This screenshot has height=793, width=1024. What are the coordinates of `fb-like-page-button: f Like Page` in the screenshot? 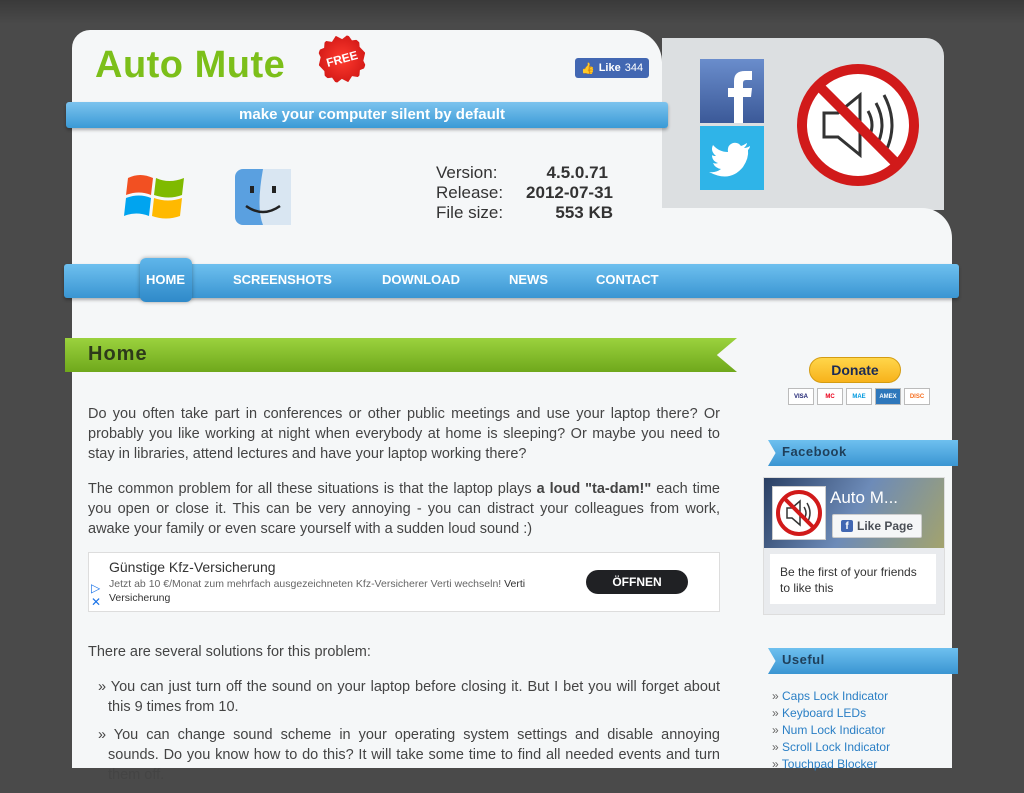 It's located at (877, 526).